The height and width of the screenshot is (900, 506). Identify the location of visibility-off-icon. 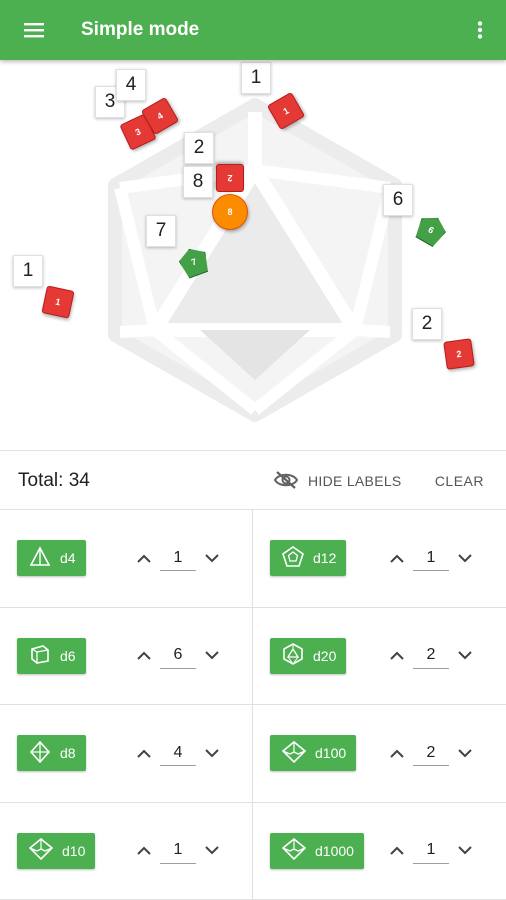
(286, 481).